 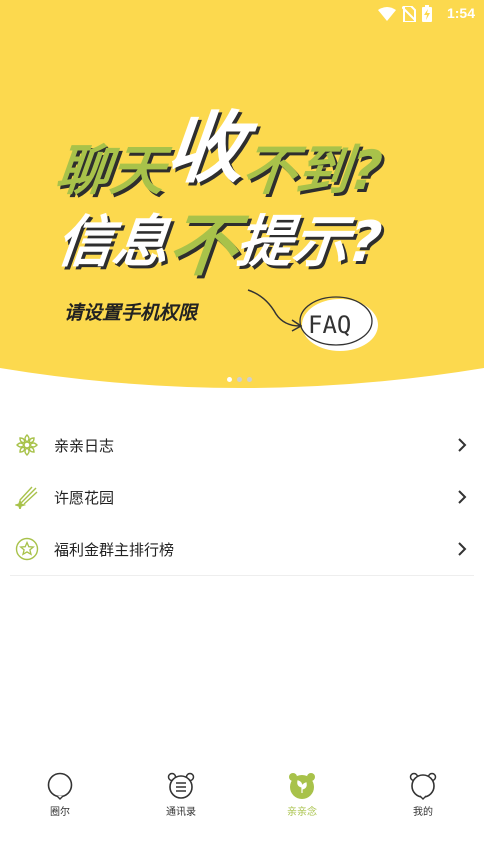 What do you see at coordinates (60, 786) in the screenshot?
I see `circle-icon` at bounding box center [60, 786].